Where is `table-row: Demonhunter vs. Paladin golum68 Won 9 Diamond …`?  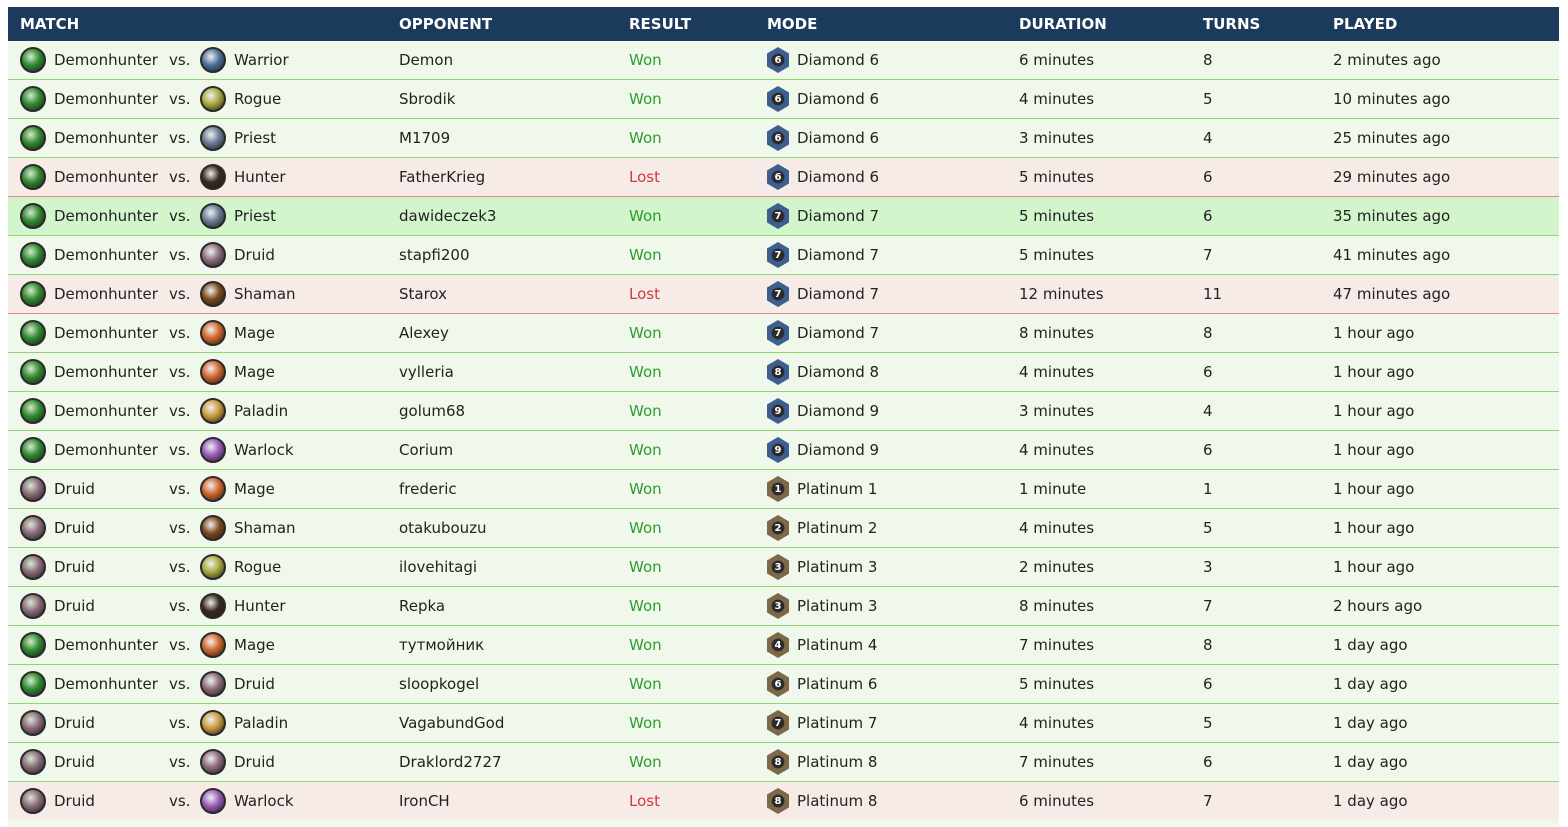 table-row: Demonhunter vs. Paladin golum68 Won 9 Diamond … is located at coordinates (783, 411).